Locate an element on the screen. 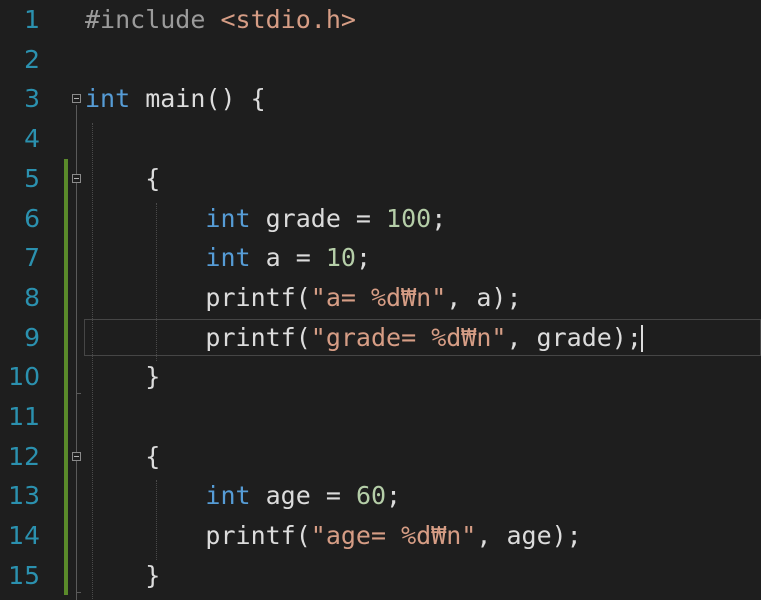 This screenshot has width=761, height=600. line-number: 13 is located at coordinates (24, 496).